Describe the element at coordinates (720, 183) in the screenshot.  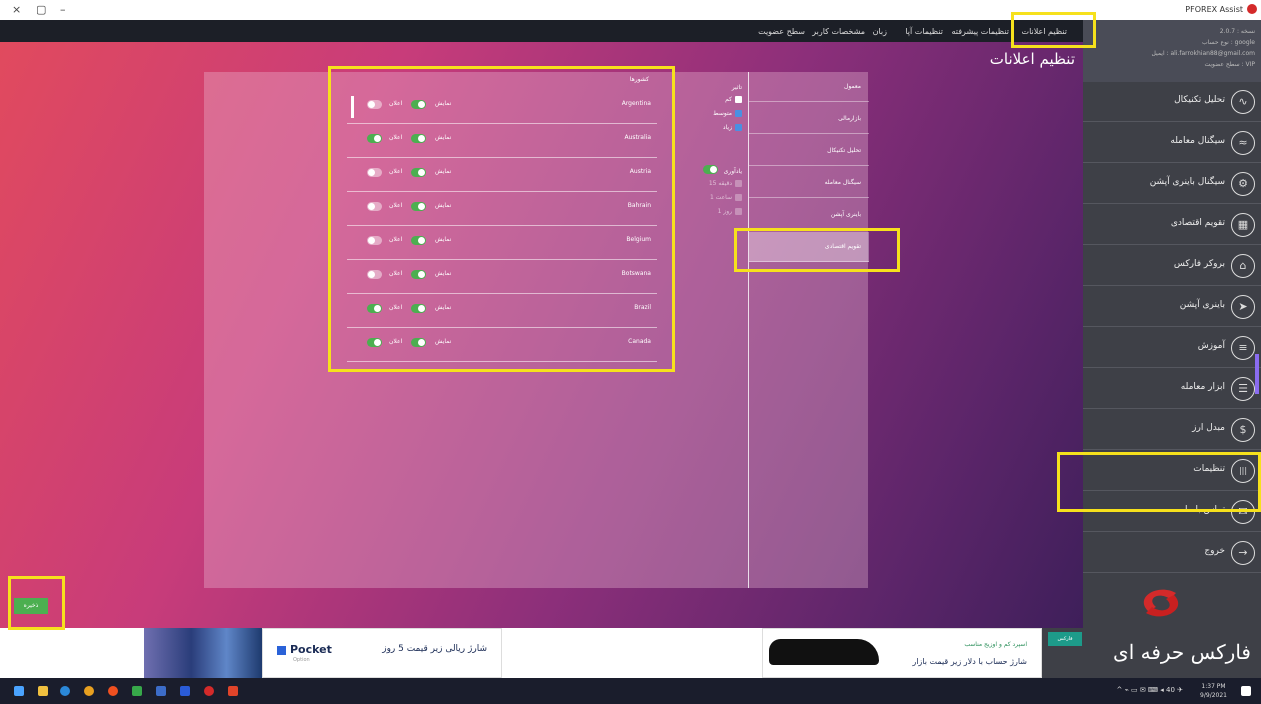
I see `reminder-15min-label: 15 دقیقه` at that location.